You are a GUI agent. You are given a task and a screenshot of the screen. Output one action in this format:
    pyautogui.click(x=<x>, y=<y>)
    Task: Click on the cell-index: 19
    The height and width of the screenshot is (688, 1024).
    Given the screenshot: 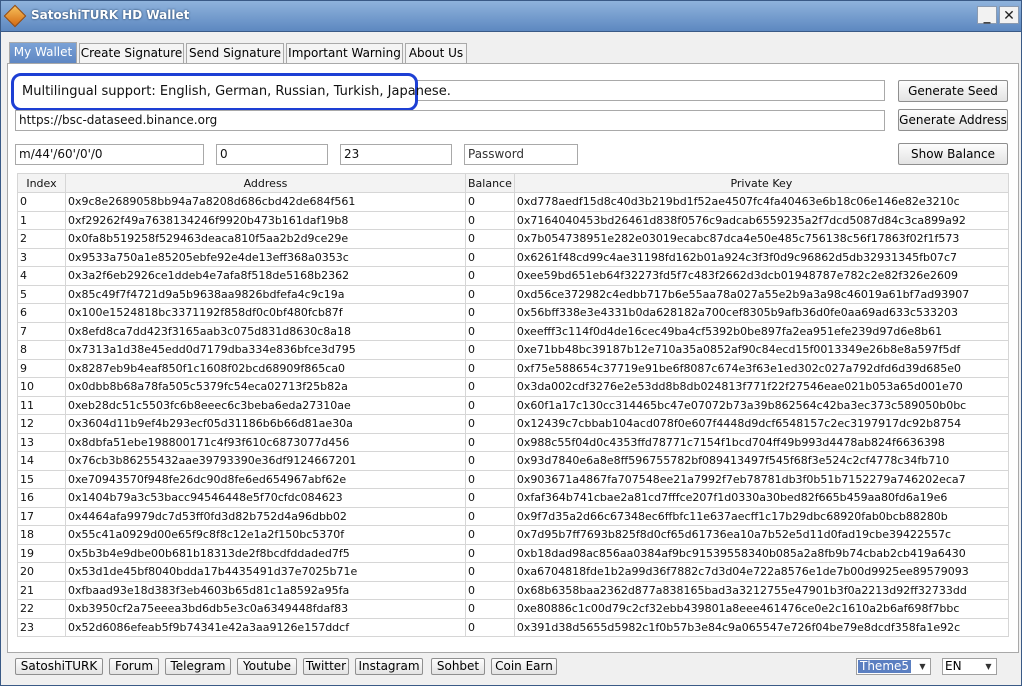 What is the action you would take?
    pyautogui.click(x=41, y=553)
    